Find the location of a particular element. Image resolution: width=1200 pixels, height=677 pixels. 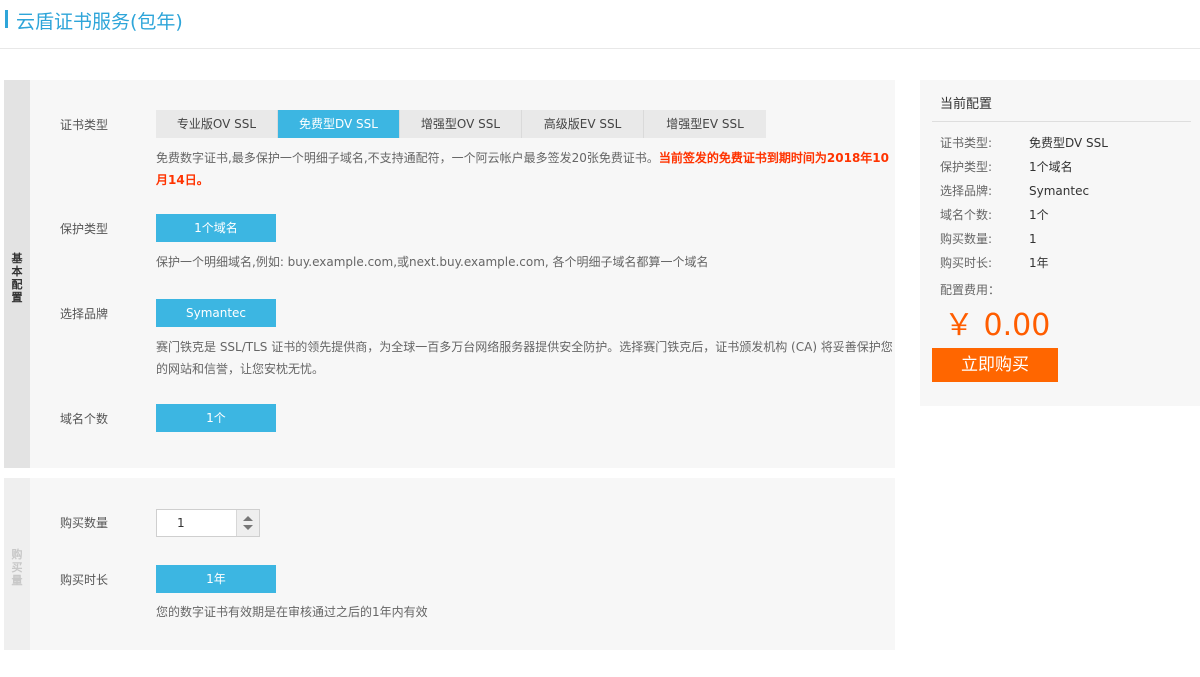

buy-now-button: 立即购买 is located at coordinates (995, 365).